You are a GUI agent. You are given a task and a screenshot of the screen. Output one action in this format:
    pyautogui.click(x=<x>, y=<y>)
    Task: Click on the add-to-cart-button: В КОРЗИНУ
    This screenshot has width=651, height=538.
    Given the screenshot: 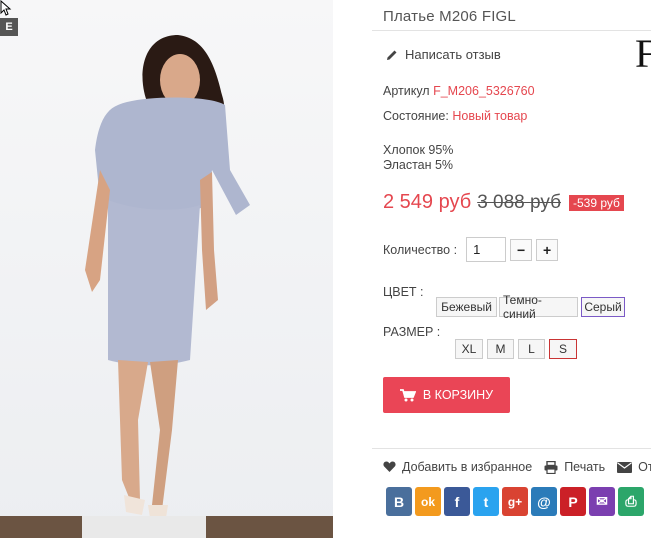 What is the action you would take?
    pyautogui.click(x=446, y=395)
    